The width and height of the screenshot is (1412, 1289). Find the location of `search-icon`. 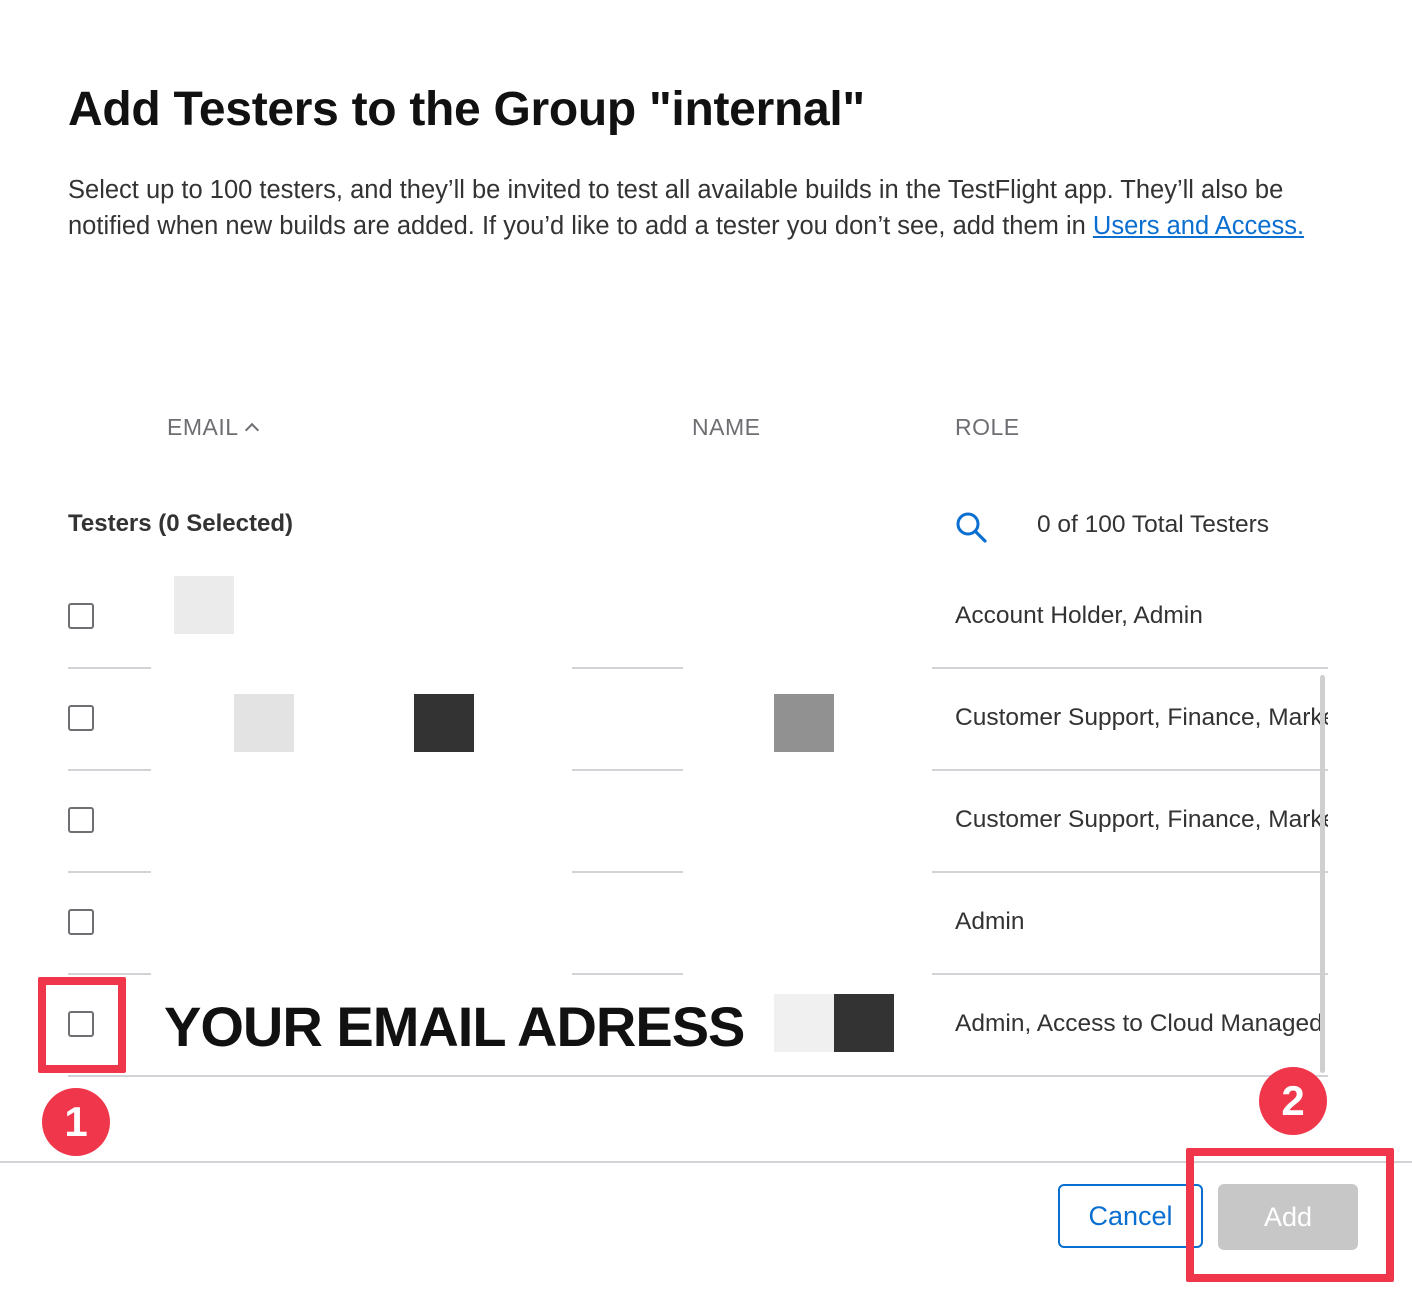

search-icon is located at coordinates (971, 527).